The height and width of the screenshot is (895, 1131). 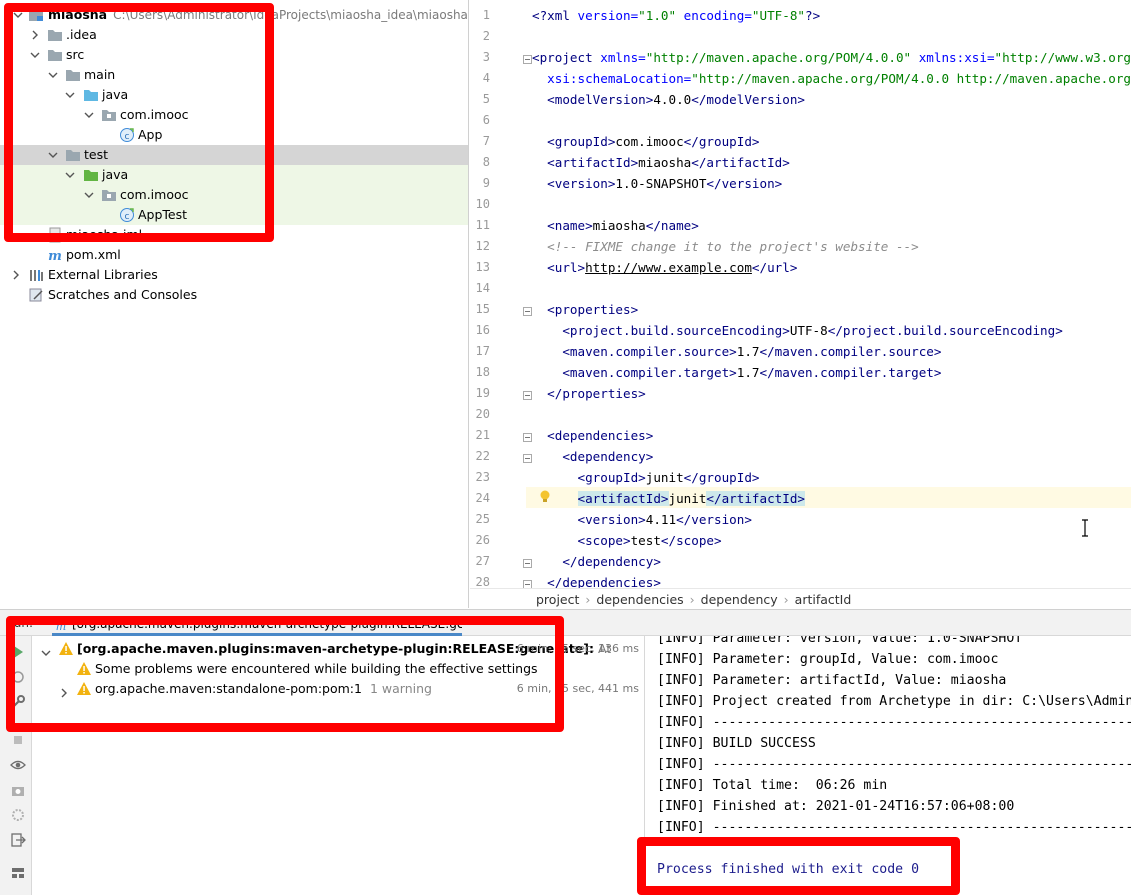 What do you see at coordinates (672, 225) in the screenshot?
I see `xml-tag: </name>` at bounding box center [672, 225].